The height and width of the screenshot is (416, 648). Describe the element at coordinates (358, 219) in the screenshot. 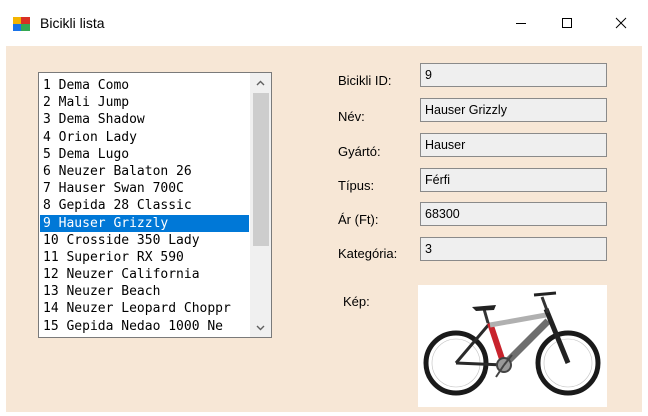

I see `price-label: Ár (Ft):` at that location.